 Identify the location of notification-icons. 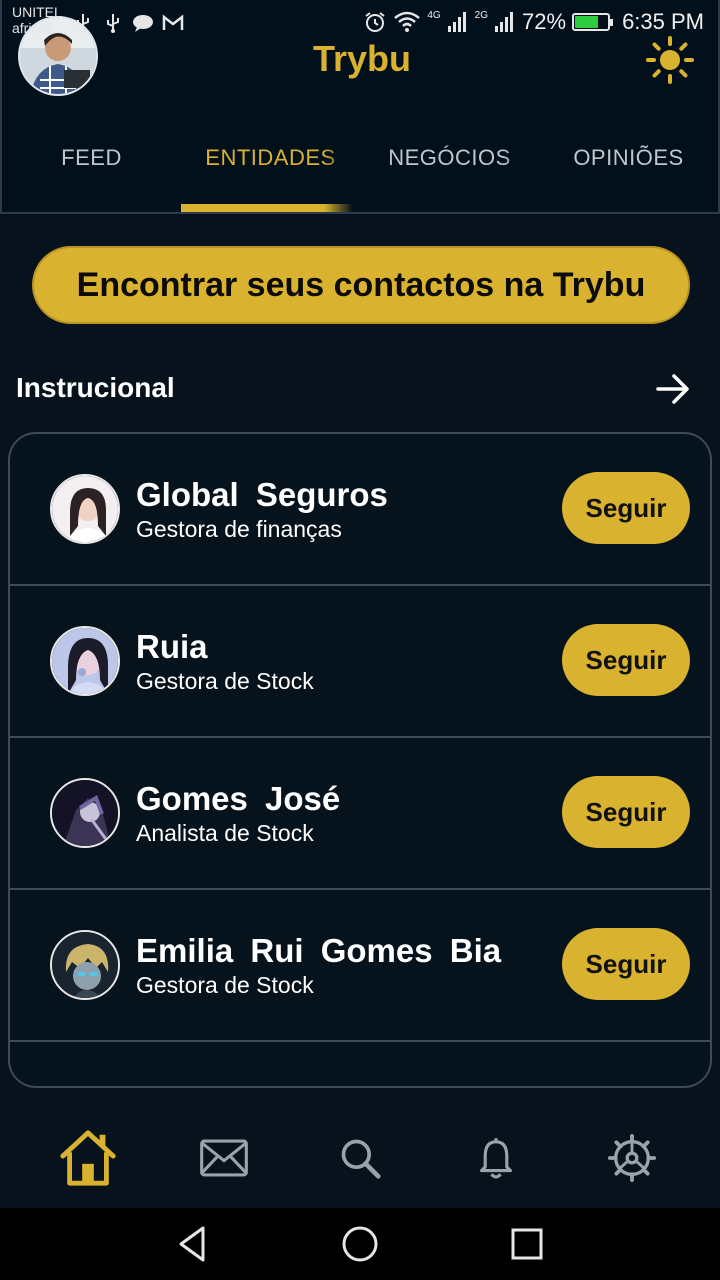
(128, 23).